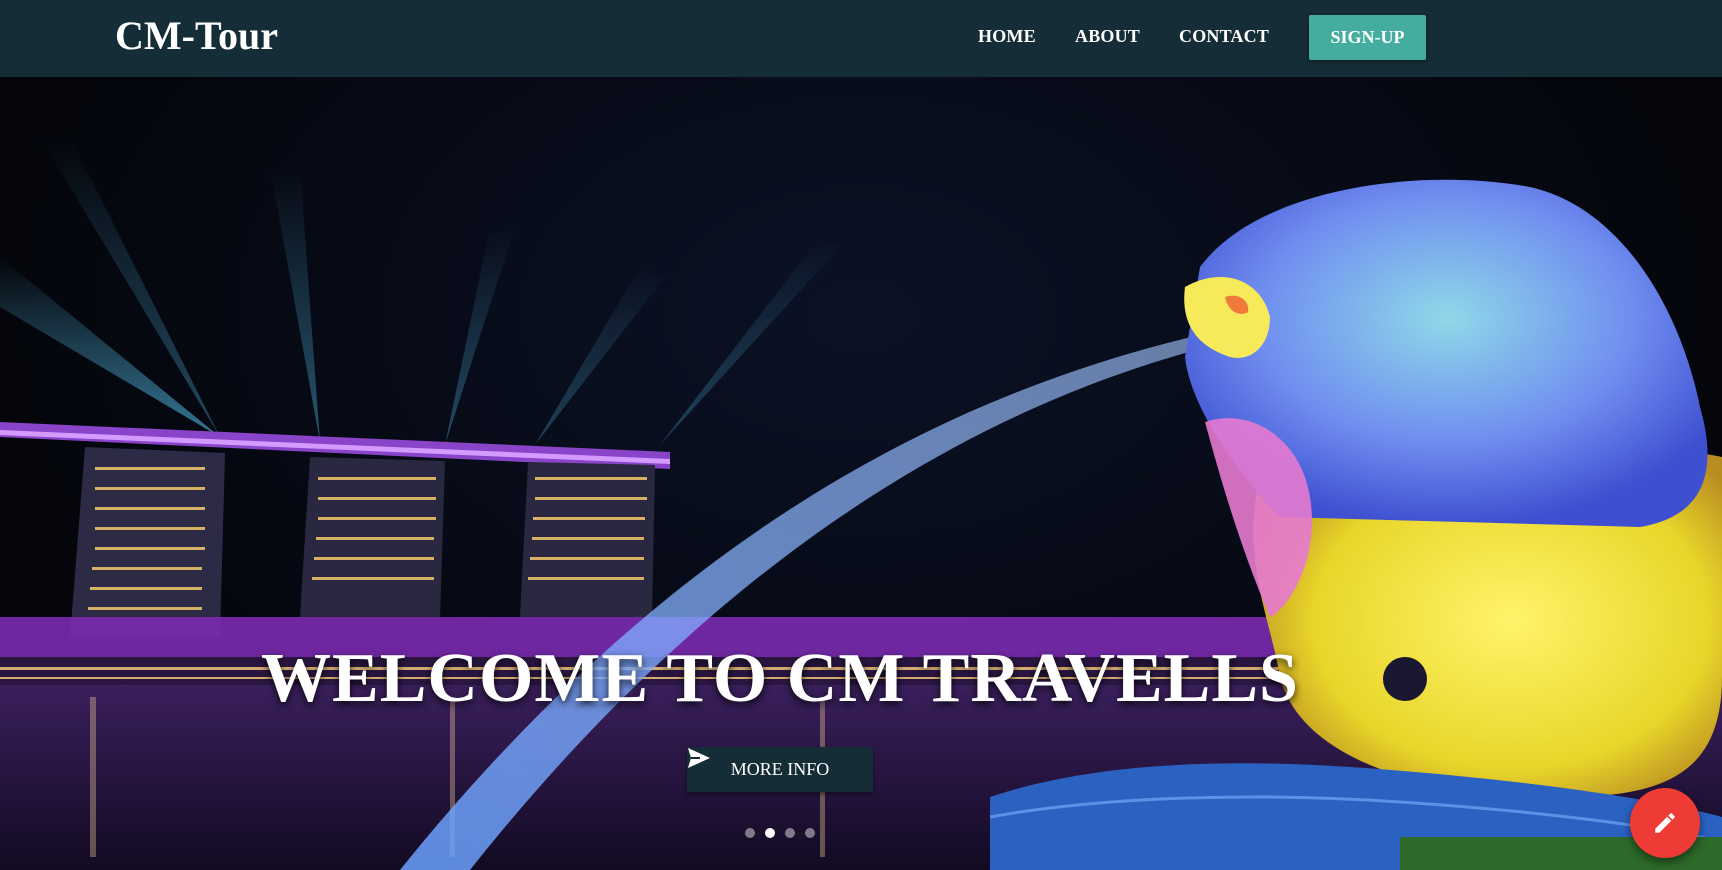 This screenshot has height=870, width=1722. I want to click on nav-contact-link: CONTACT, so click(1224, 36).